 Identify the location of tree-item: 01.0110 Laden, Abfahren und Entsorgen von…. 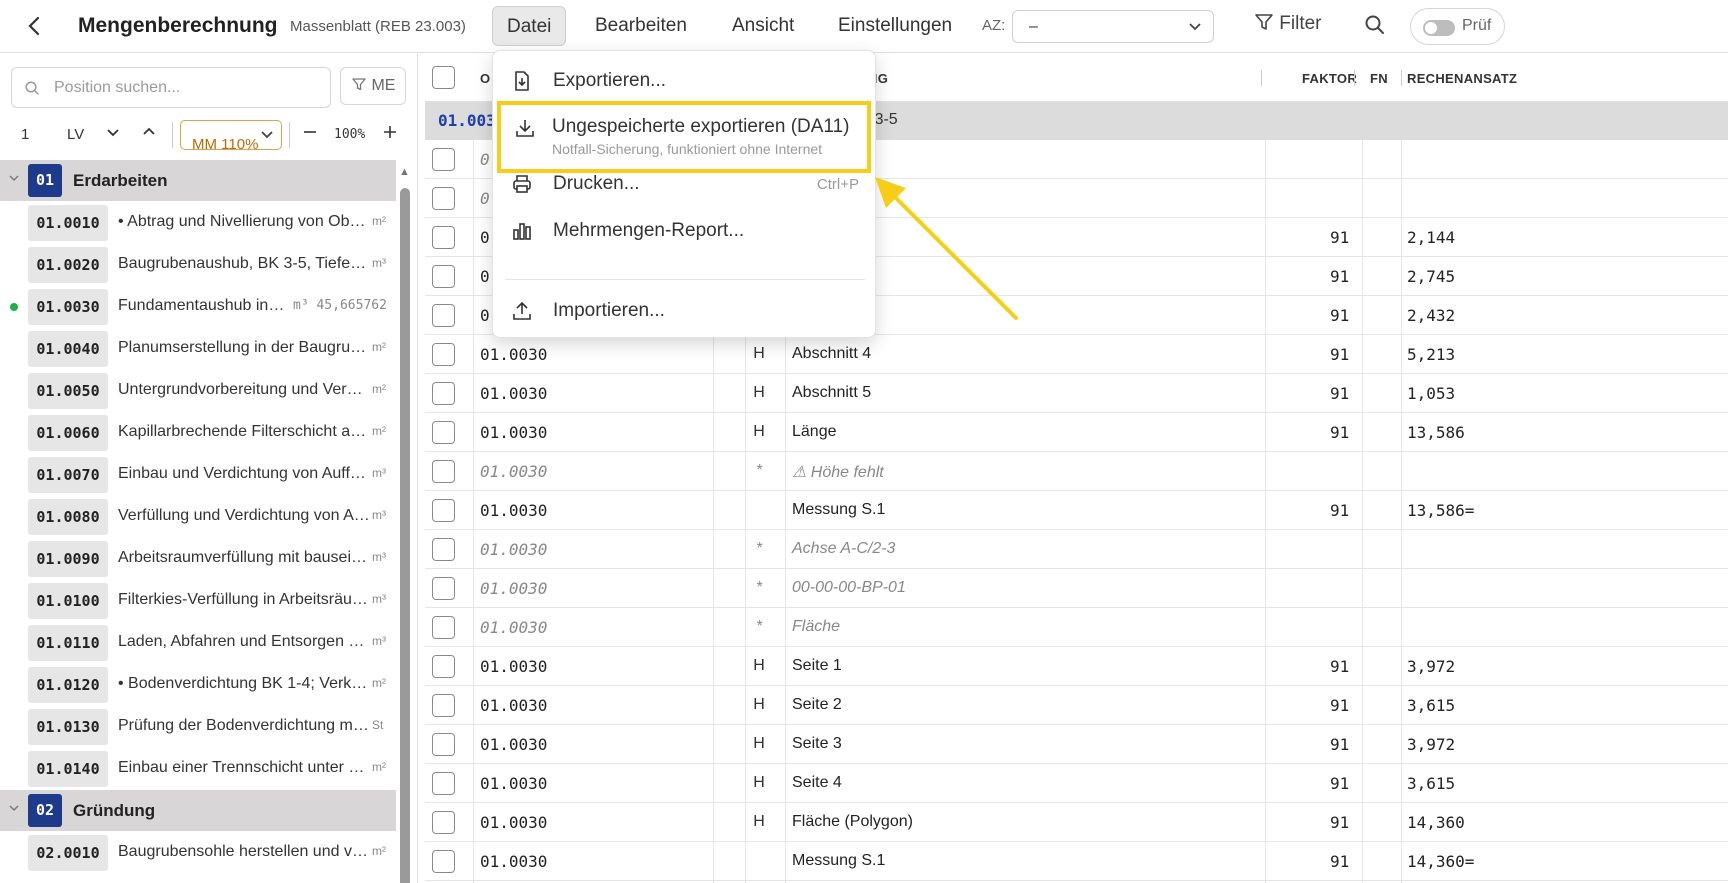
(198, 643).